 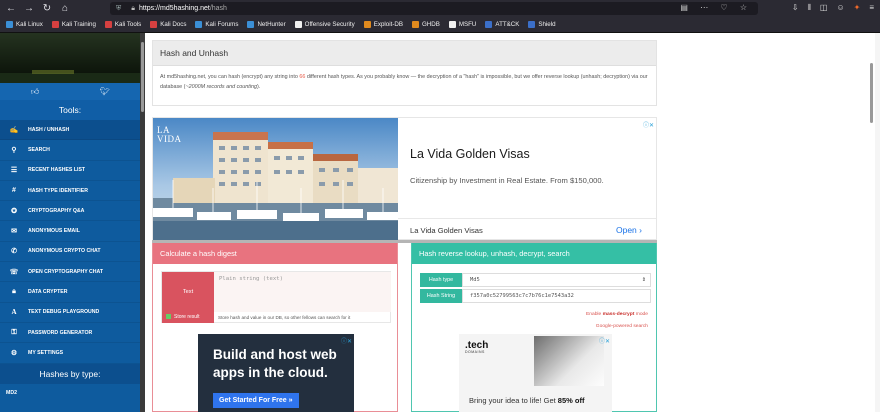 What do you see at coordinates (14, 211) in the screenshot?
I see `qa-icon: ✪` at bounding box center [14, 211].